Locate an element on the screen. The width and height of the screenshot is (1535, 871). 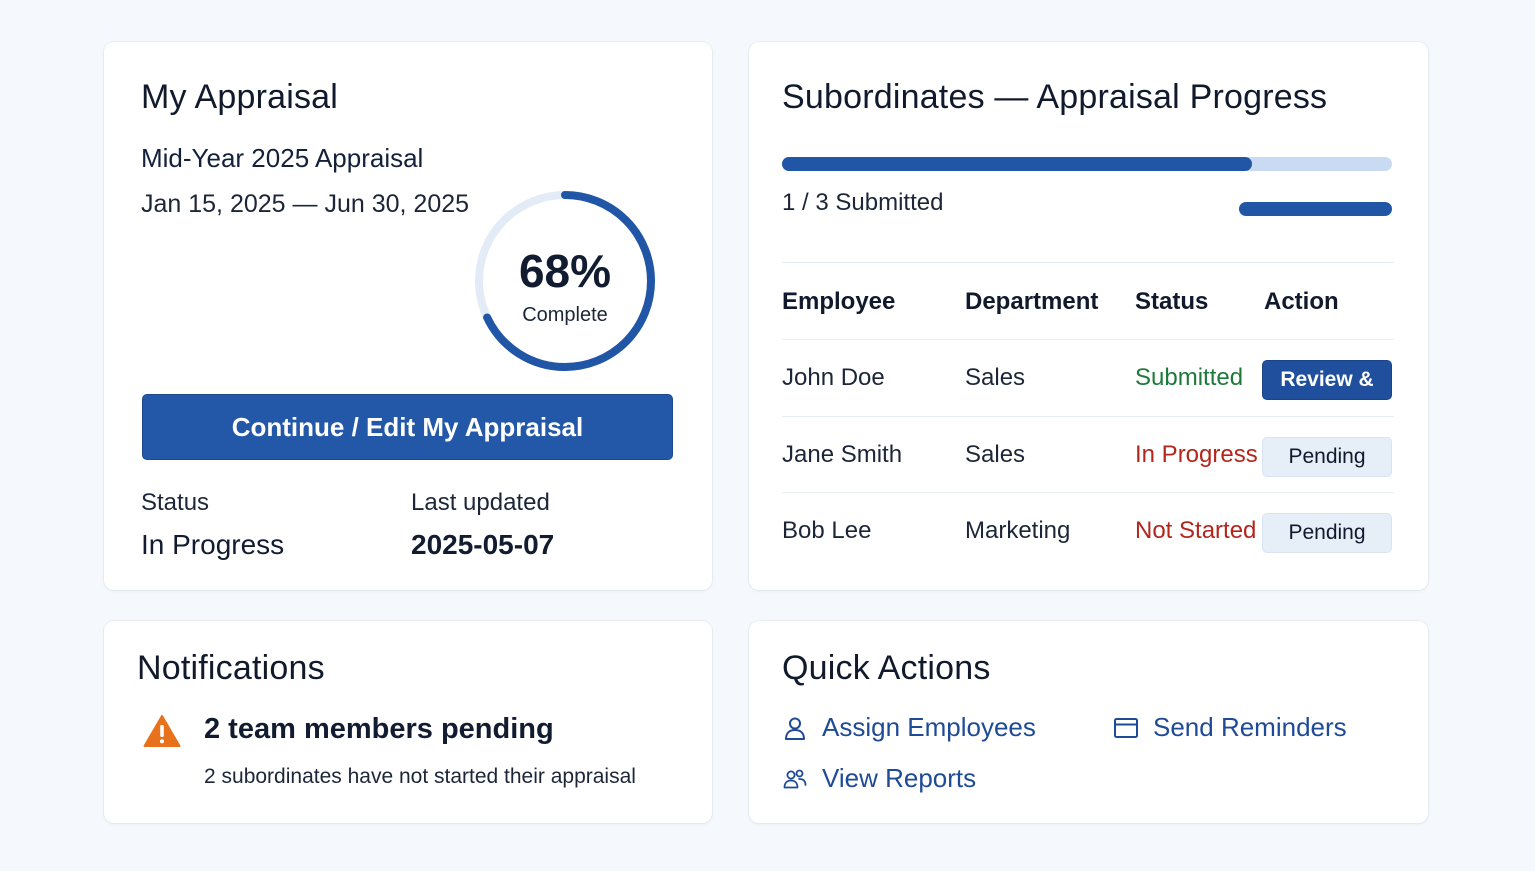
submitted-indicator-bar is located at coordinates (1315, 209).